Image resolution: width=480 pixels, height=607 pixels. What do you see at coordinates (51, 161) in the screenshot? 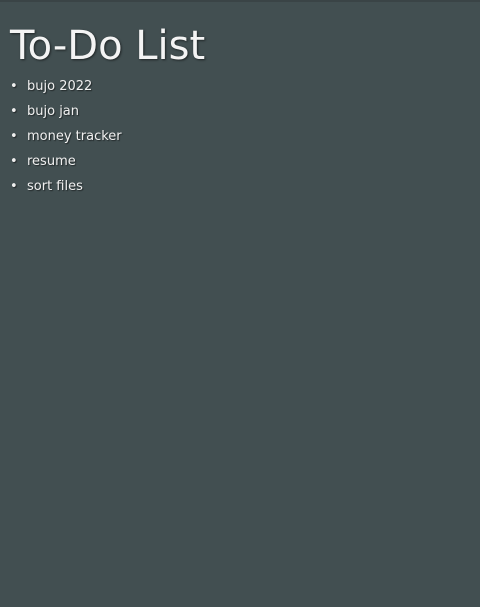
I see `todo-item-label: resume` at bounding box center [51, 161].